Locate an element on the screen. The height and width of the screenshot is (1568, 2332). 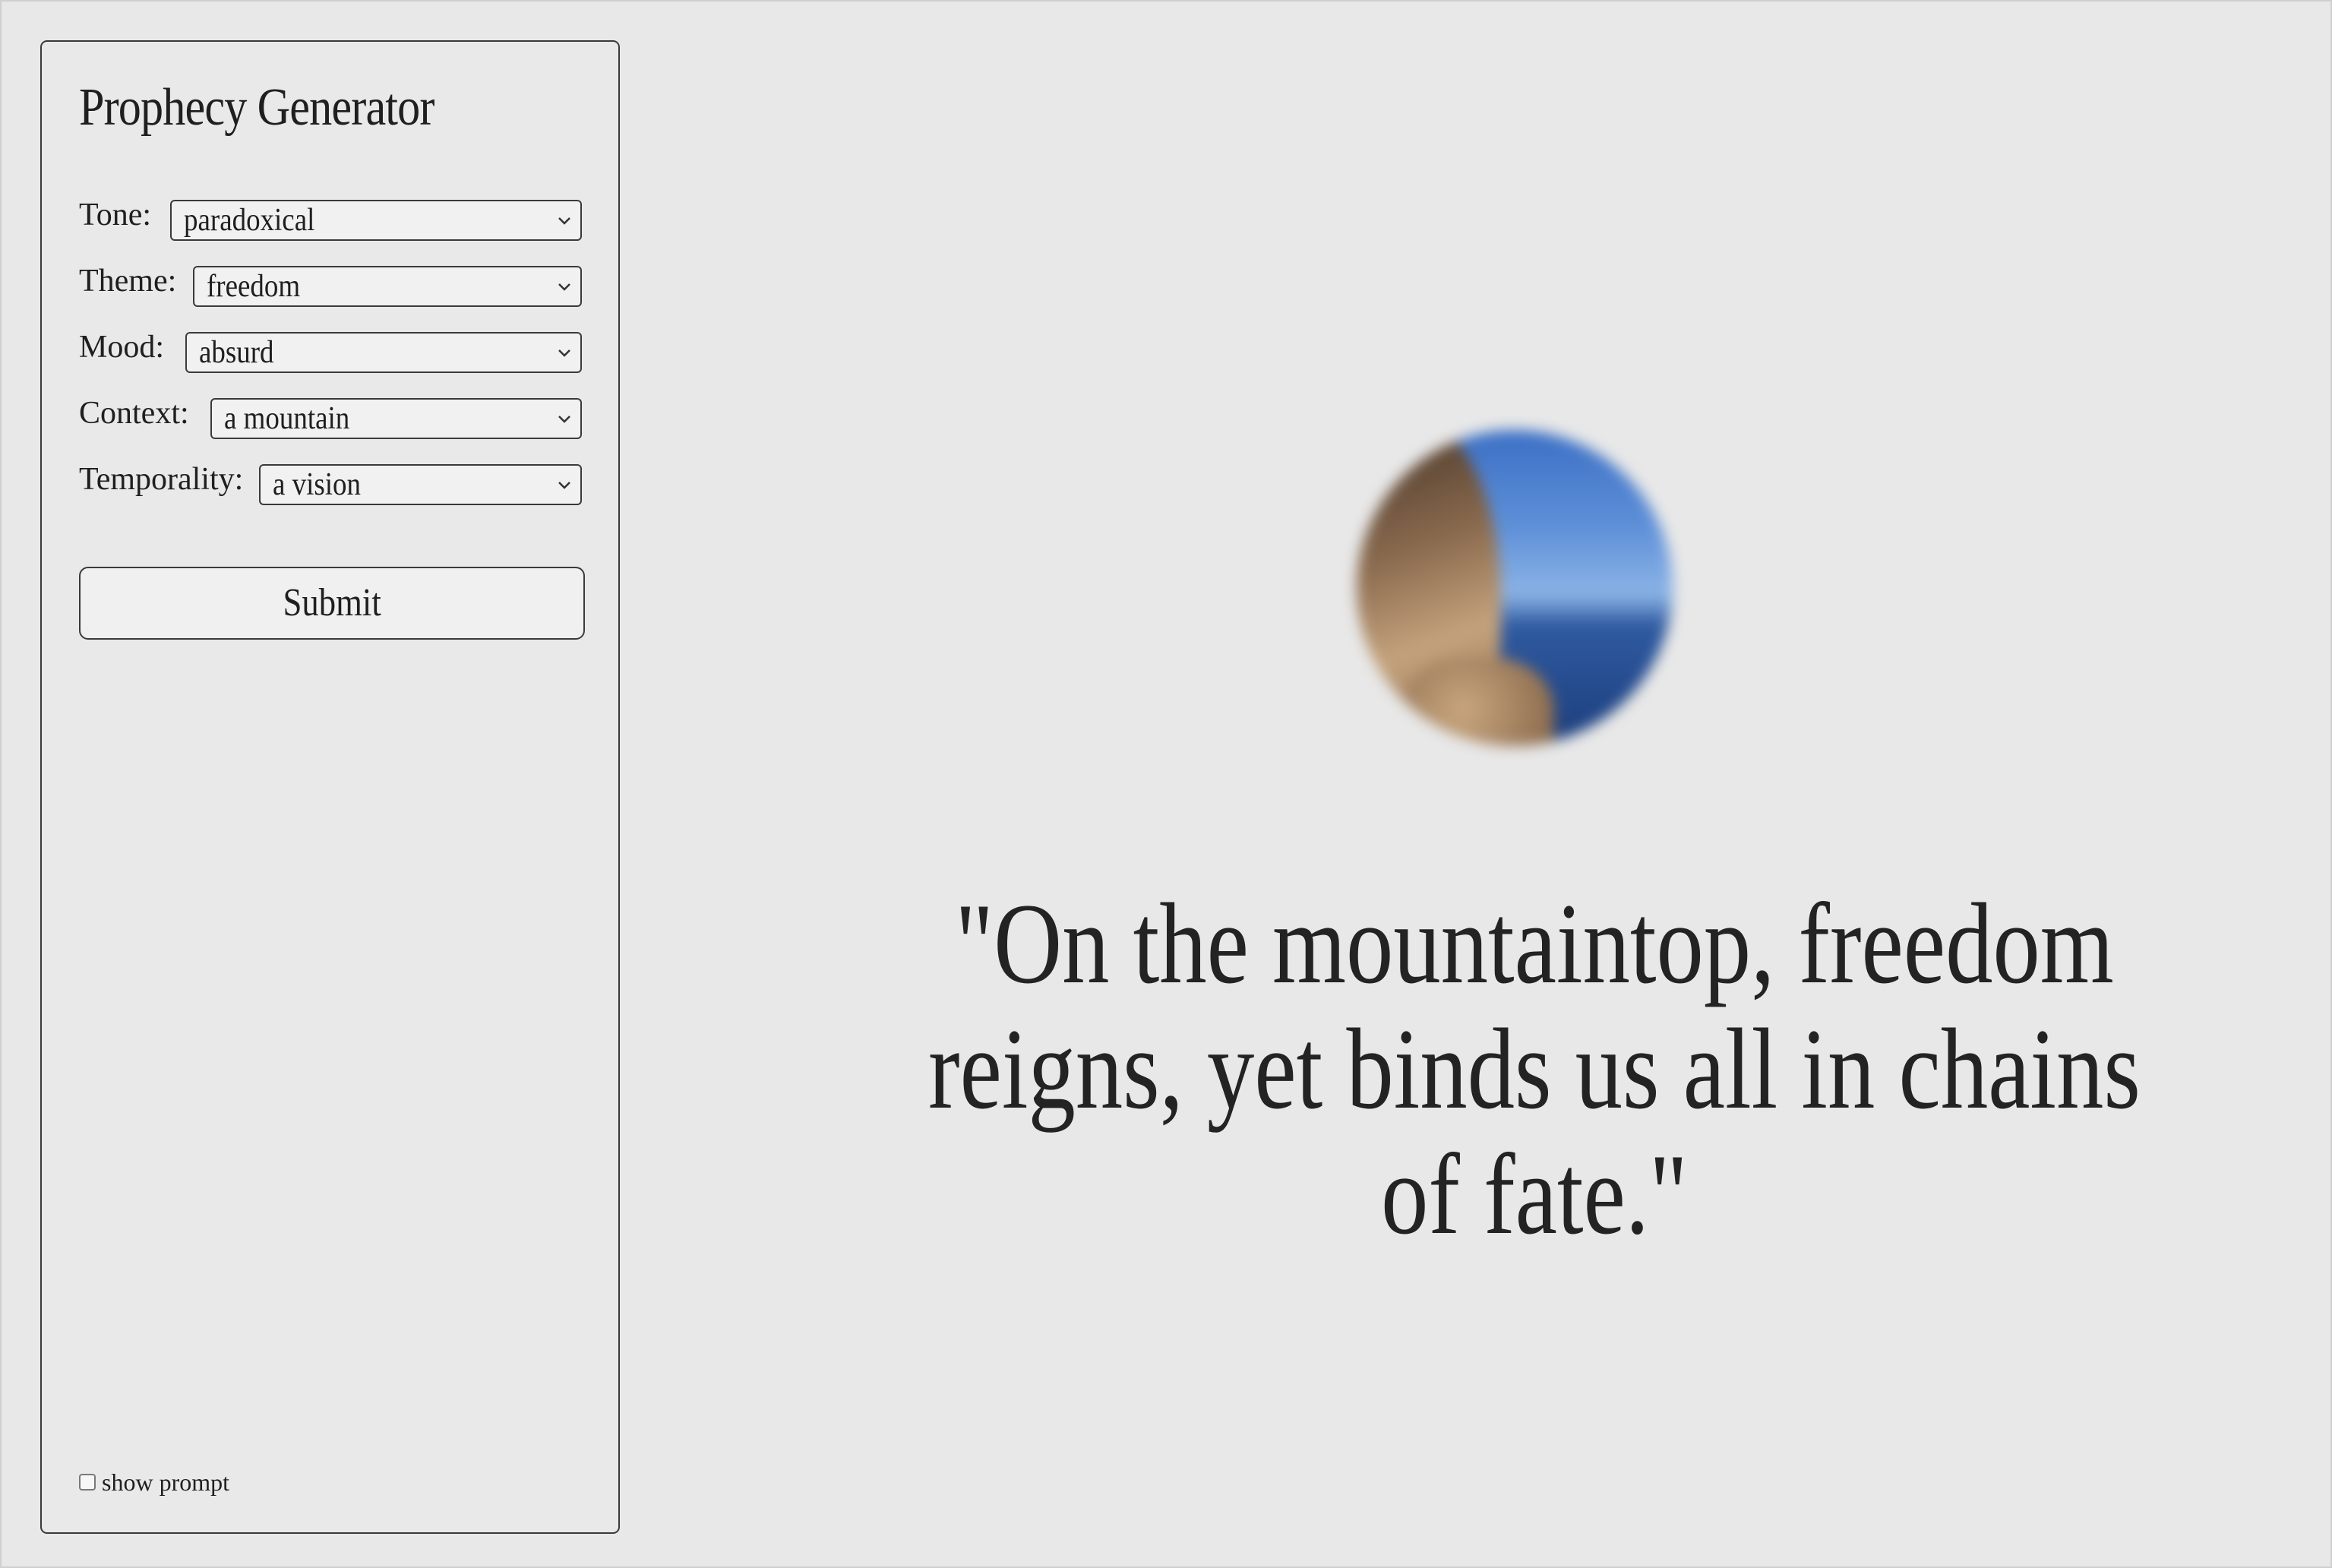
rock-shape is located at coordinates (1478, 702).